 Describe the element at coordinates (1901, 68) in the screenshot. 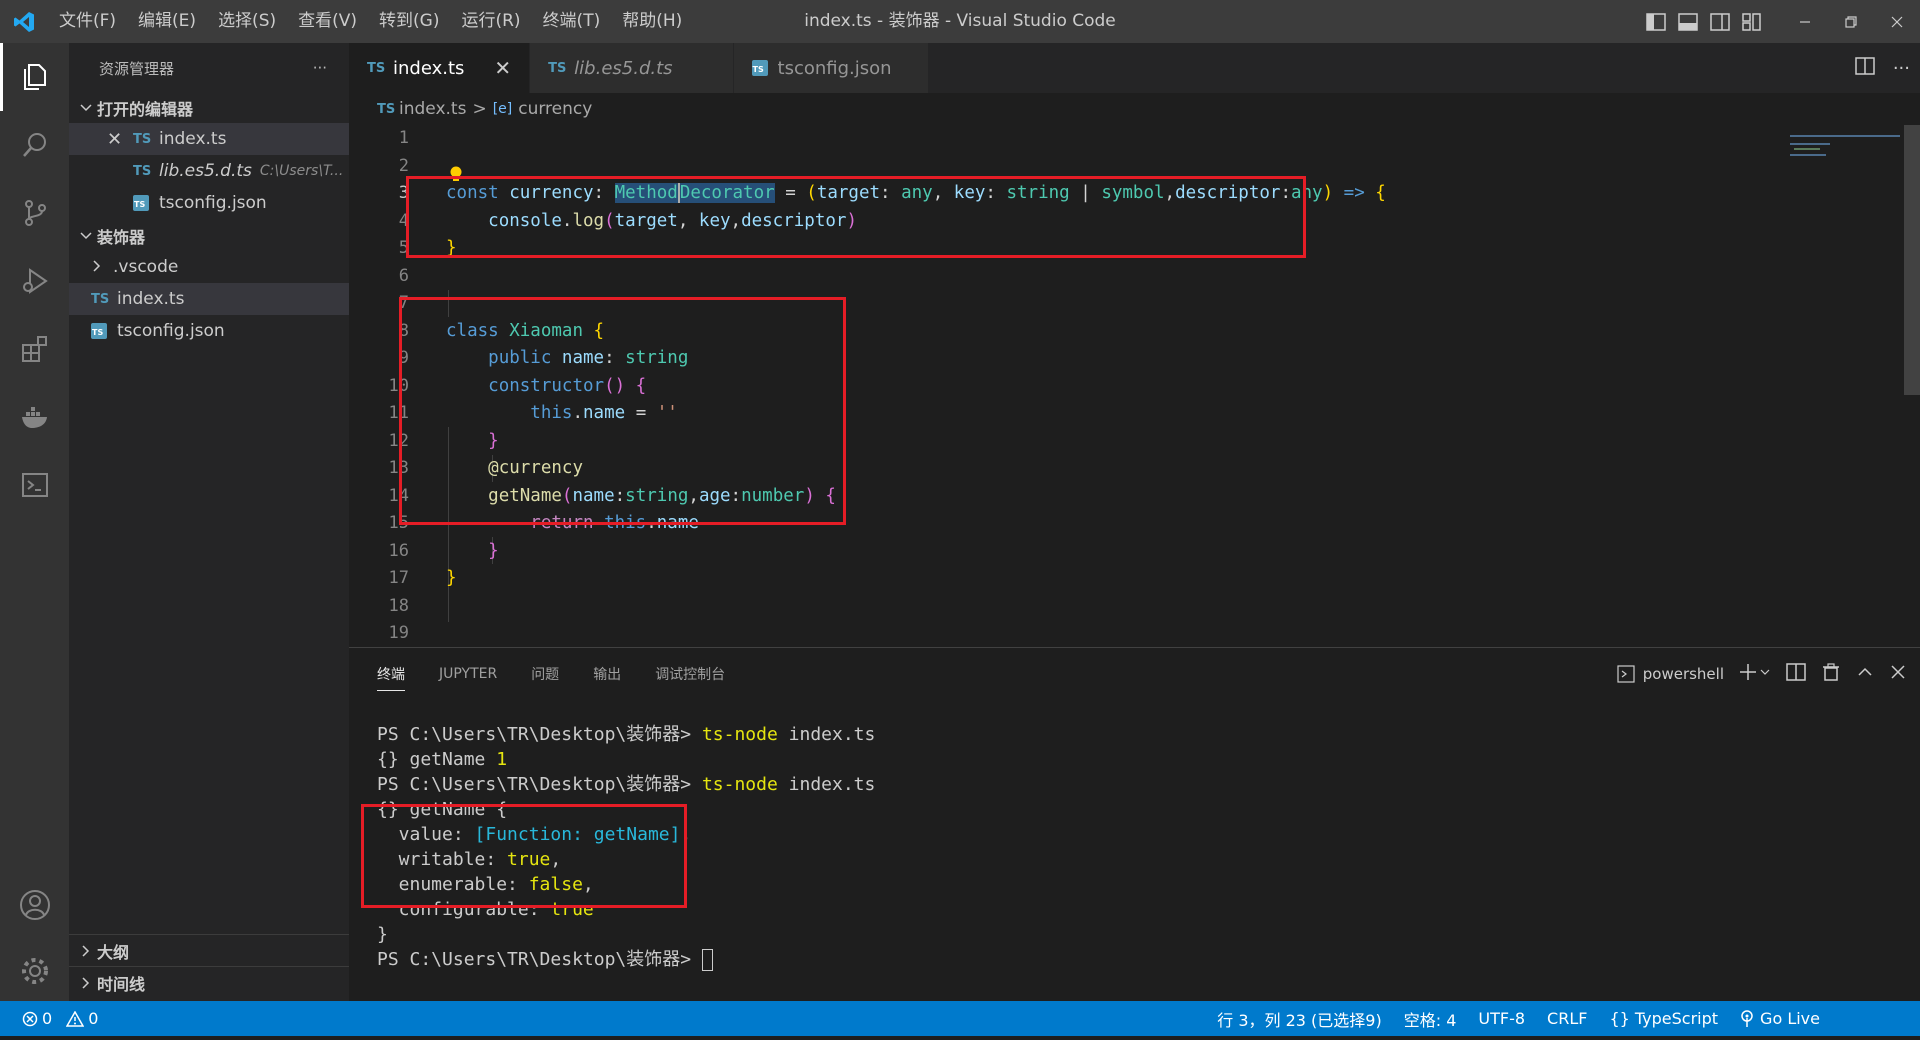

I see `more-actions-icon: ···` at that location.